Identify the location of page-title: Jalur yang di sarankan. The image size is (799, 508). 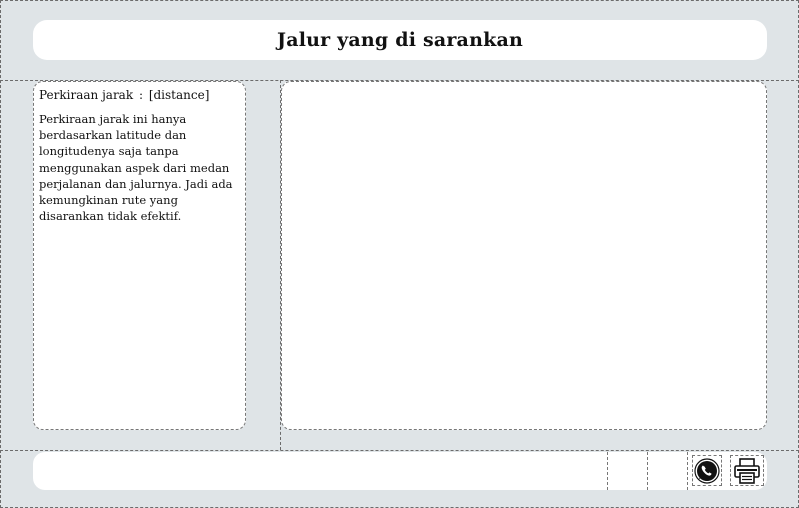
(400, 40).